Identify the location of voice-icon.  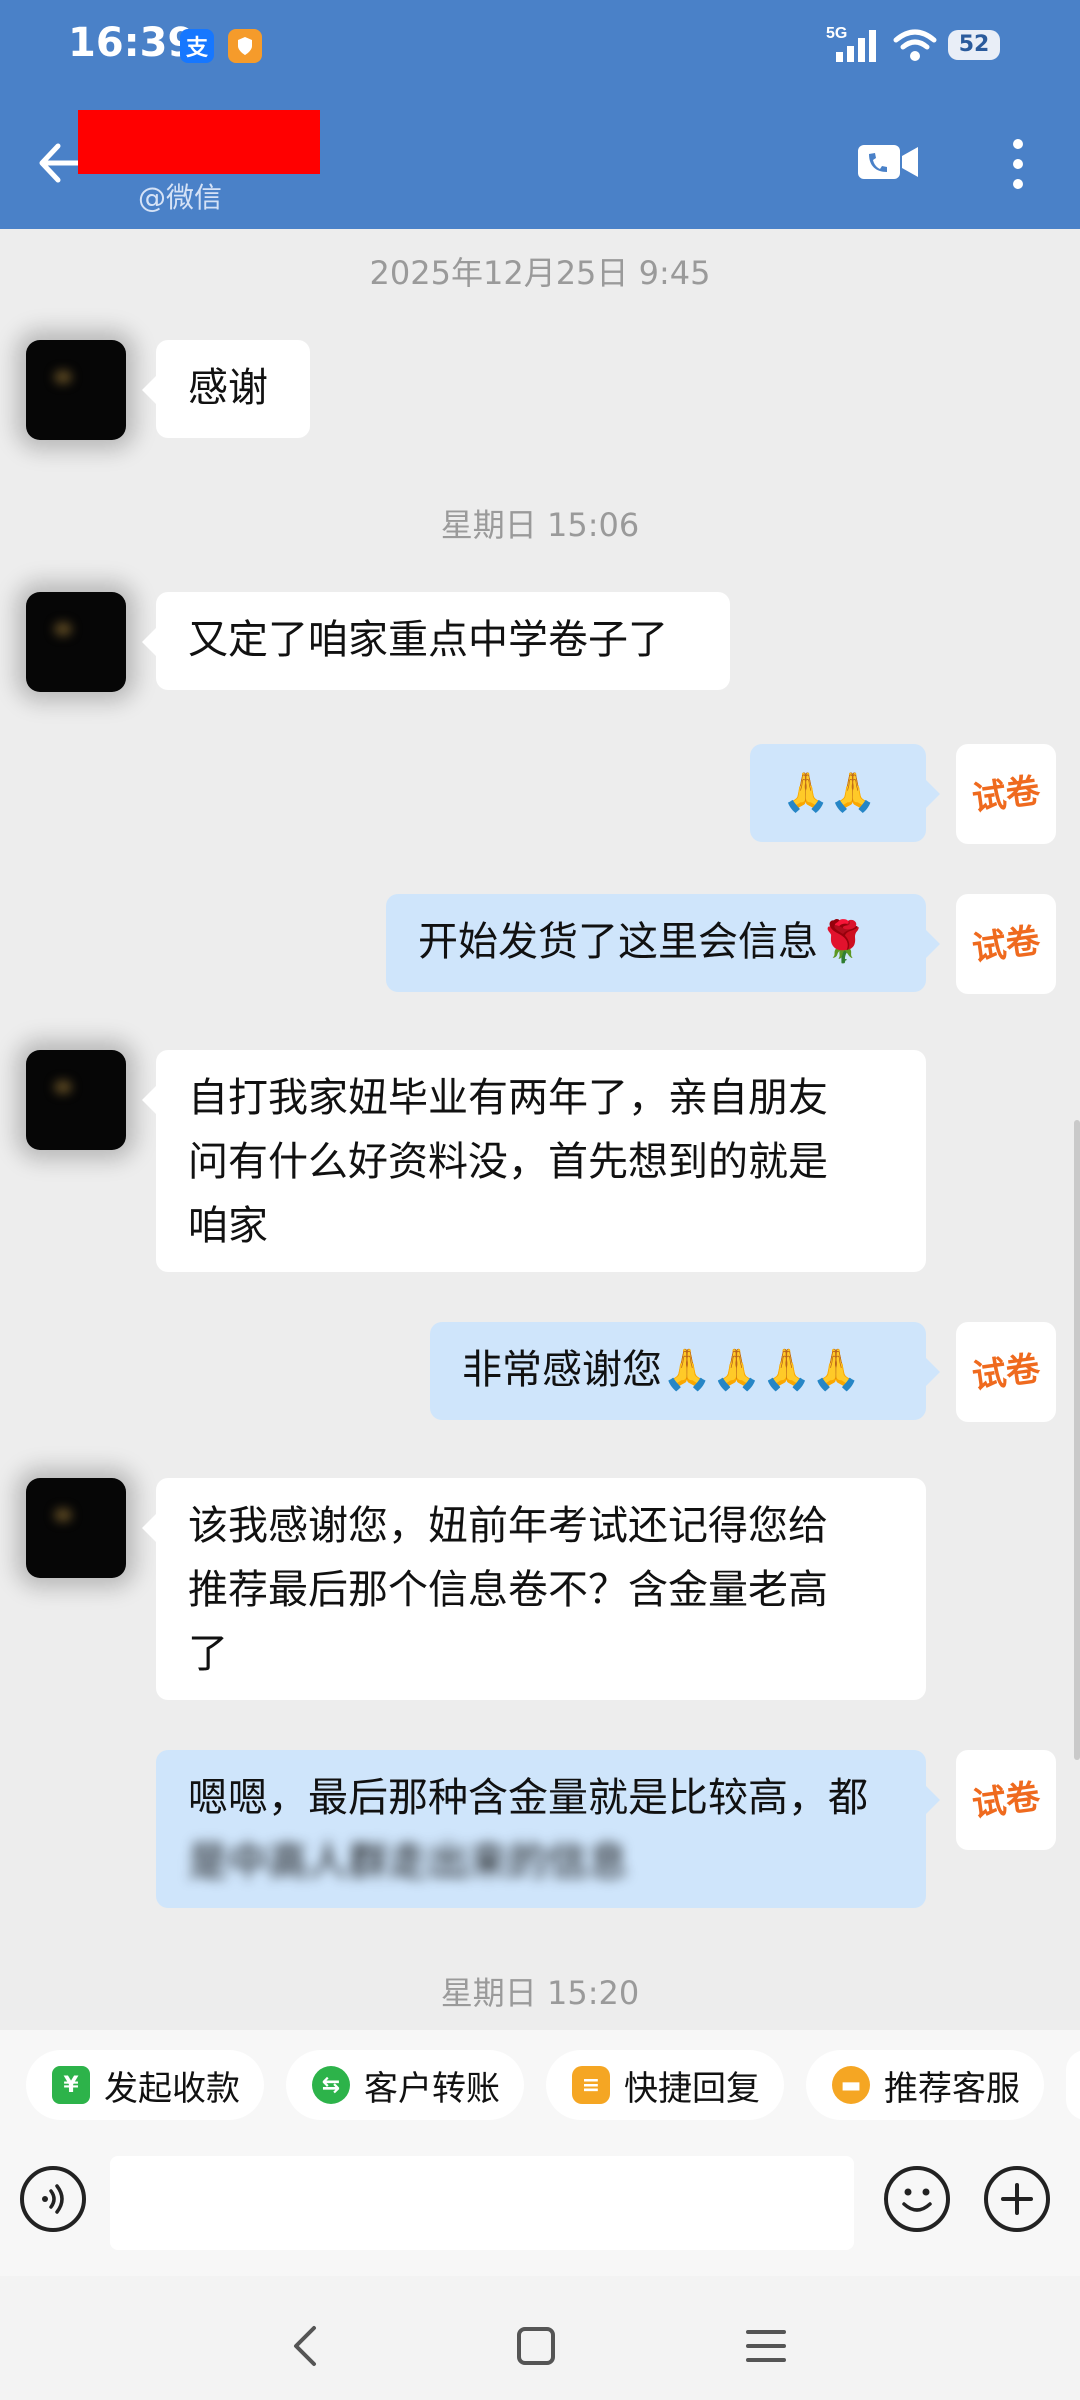
(53, 2199).